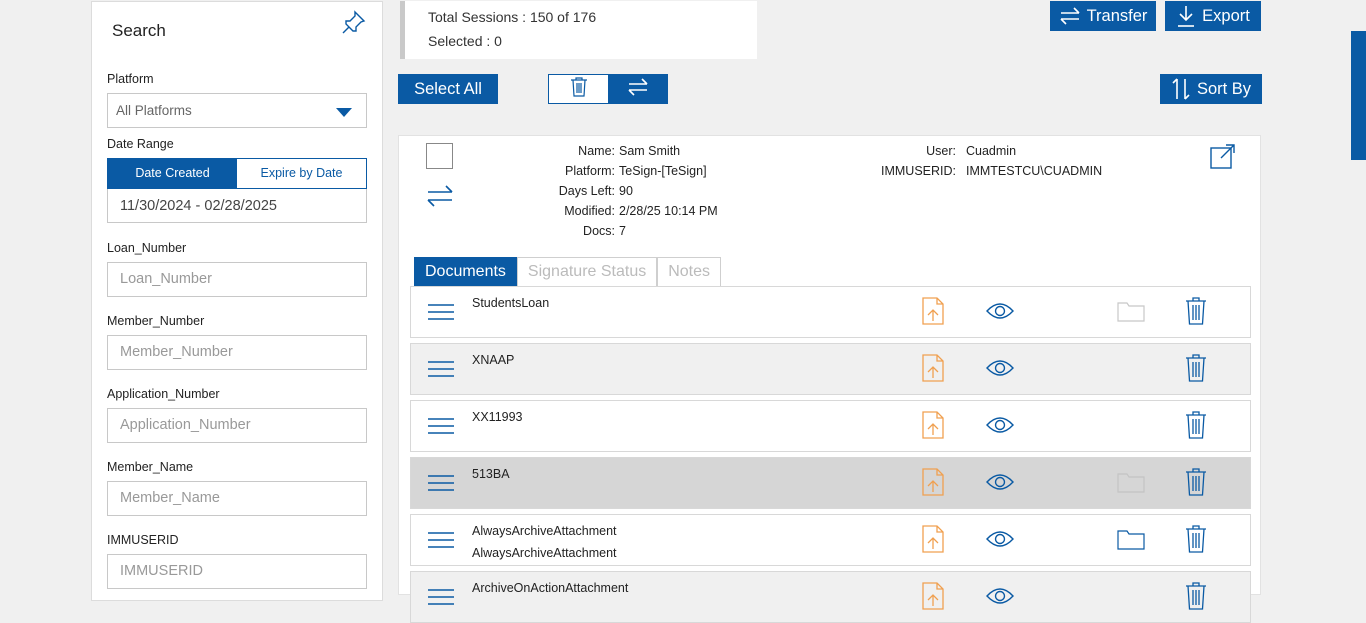 This screenshot has height=623, width=1366. Describe the element at coordinates (589, 211) in the screenshot. I see `modified-key: Modified:` at that location.